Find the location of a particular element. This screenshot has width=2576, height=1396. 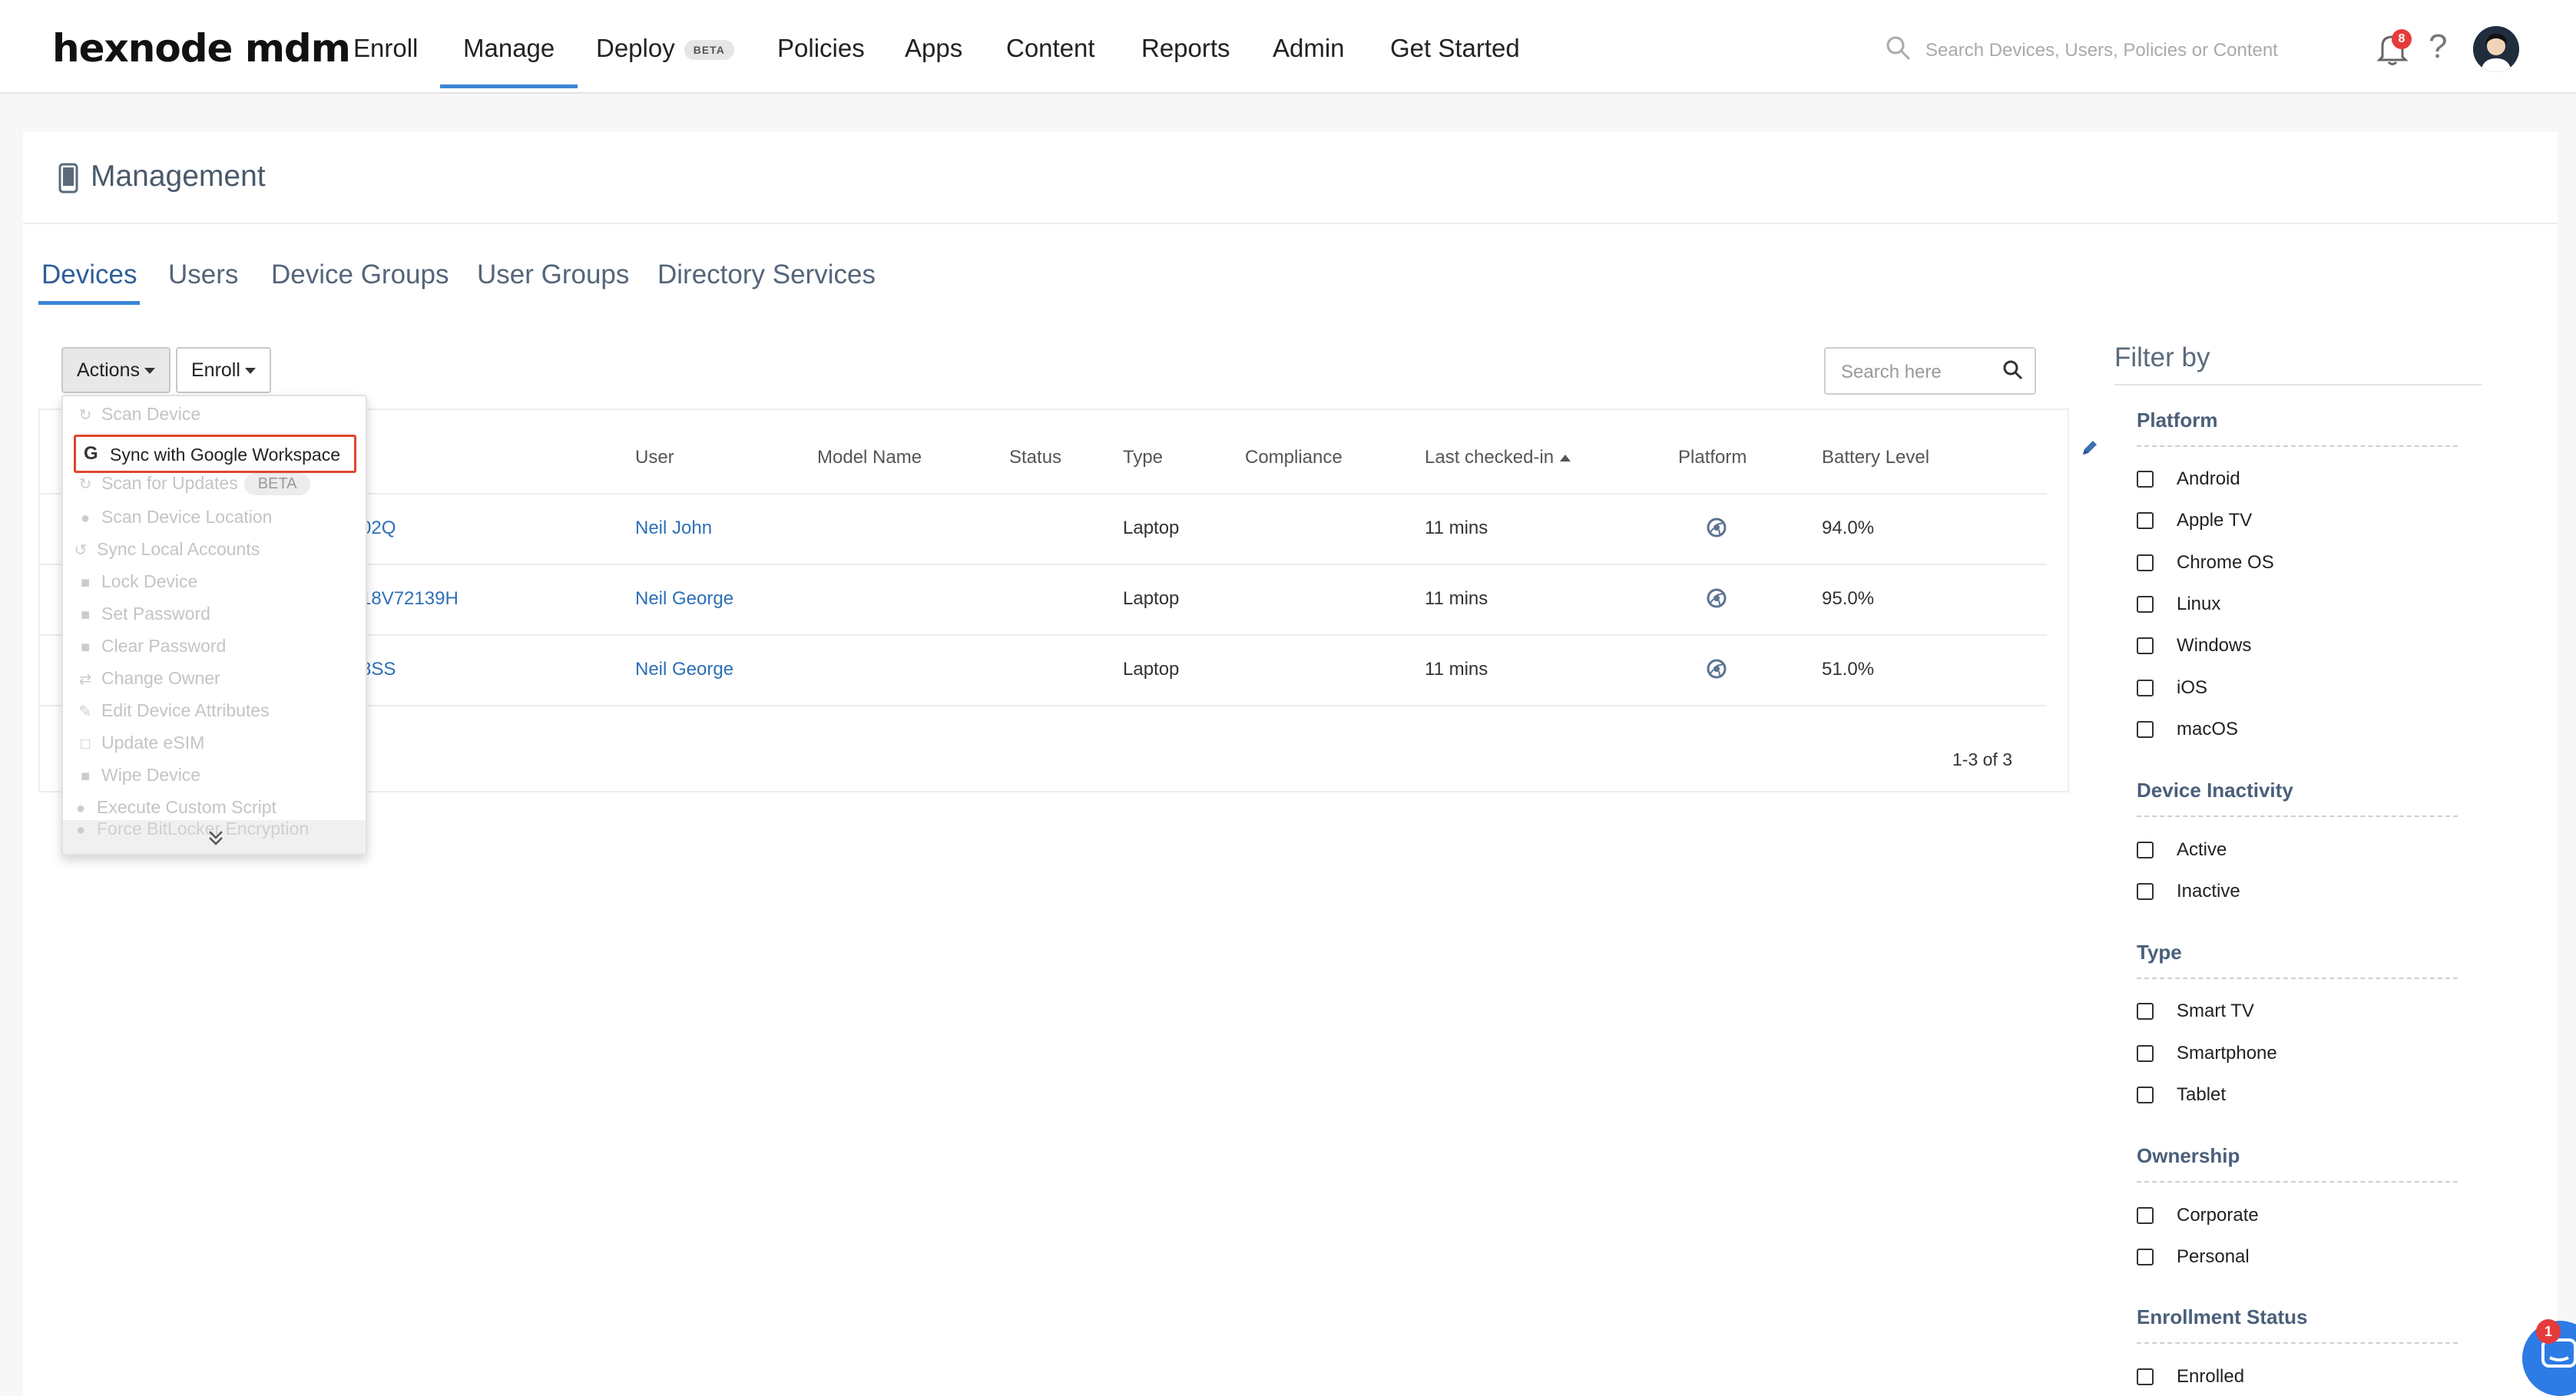

filter-option: Smart TV is located at coordinates (2195, 1012).